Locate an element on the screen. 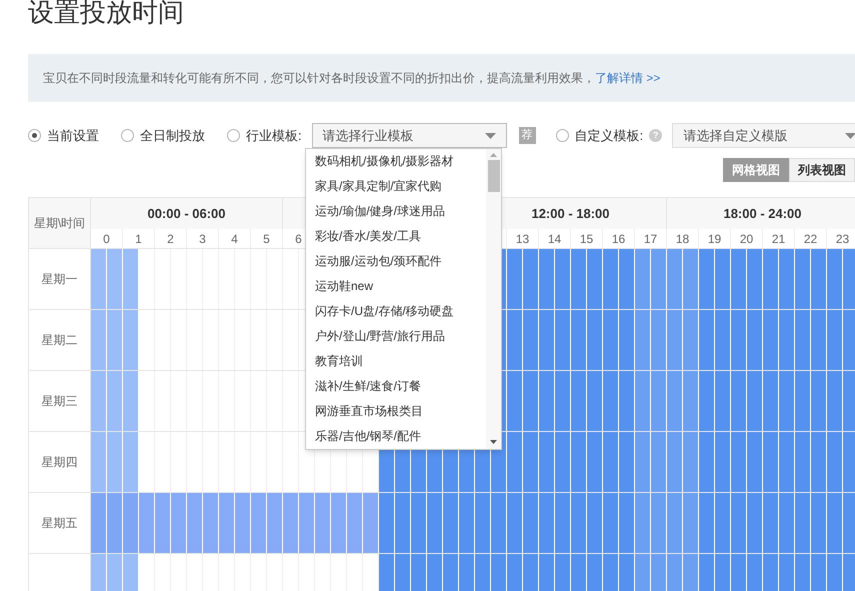 This screenshot has width=855, height=591. hour-label: 16 is located at coordinates (619, 238).